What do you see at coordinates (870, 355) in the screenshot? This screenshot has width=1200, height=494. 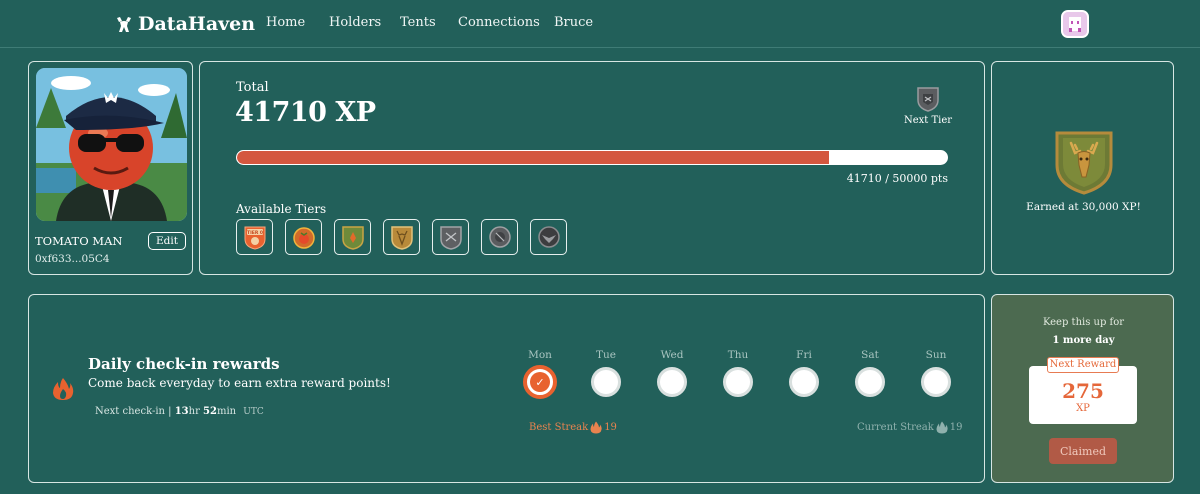 I see `day-label: Sat` at bounding box center [870, 355].